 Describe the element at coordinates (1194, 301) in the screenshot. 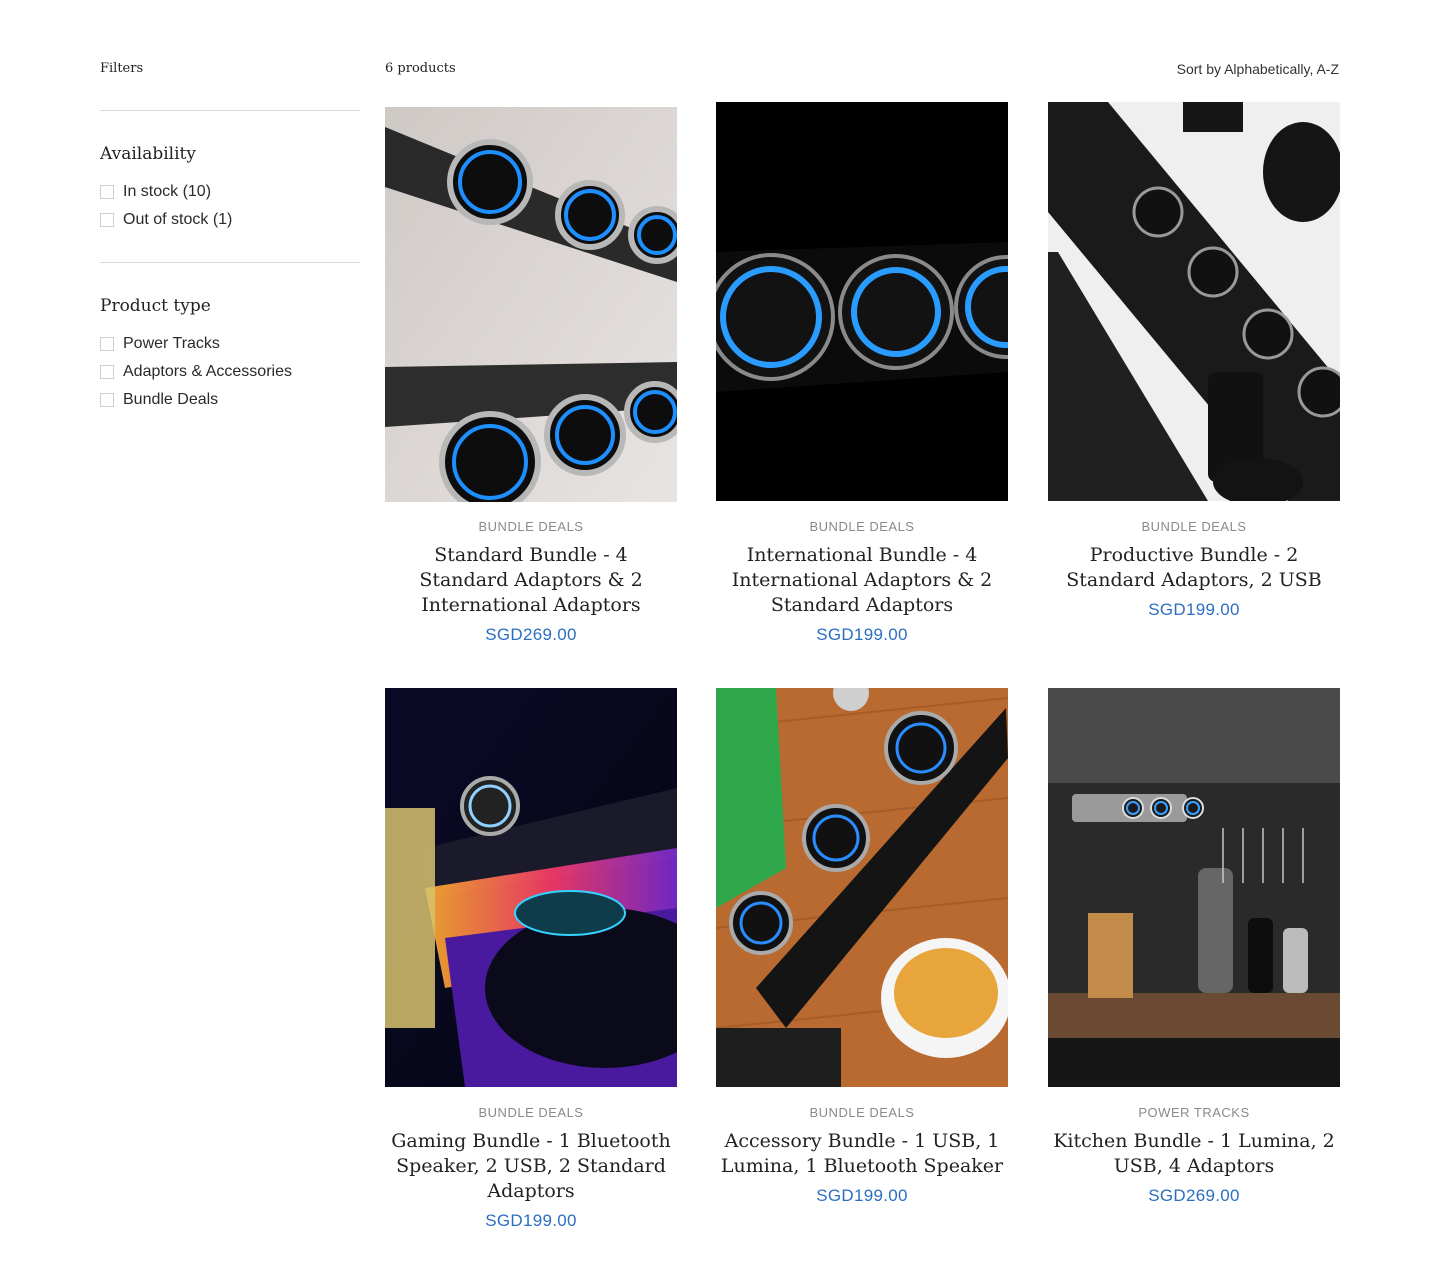

I see `product-image-productive-bundle` at that location.